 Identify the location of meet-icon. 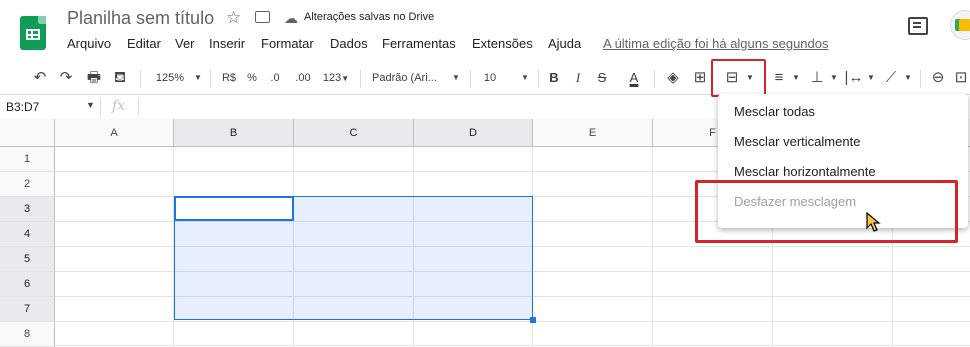
(960, 25).